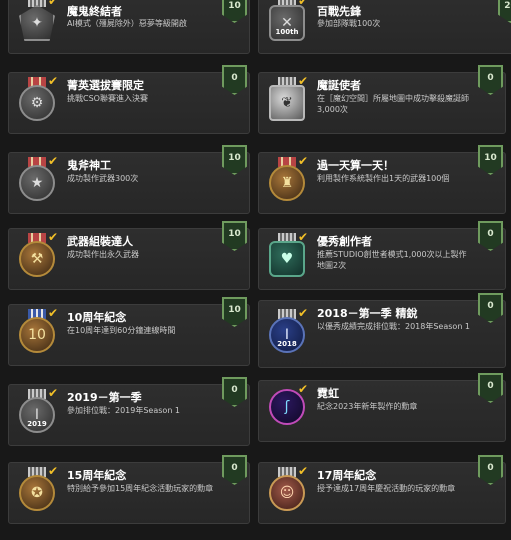  I want to click on achievement-desc: 成功製作出永久武器, so click(103, 254).